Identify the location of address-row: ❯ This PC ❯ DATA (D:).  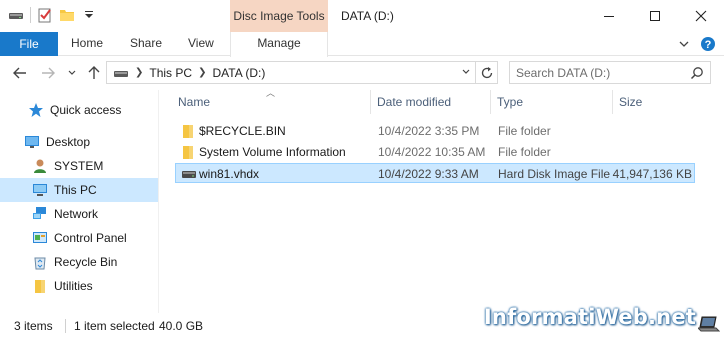
(362, 73).